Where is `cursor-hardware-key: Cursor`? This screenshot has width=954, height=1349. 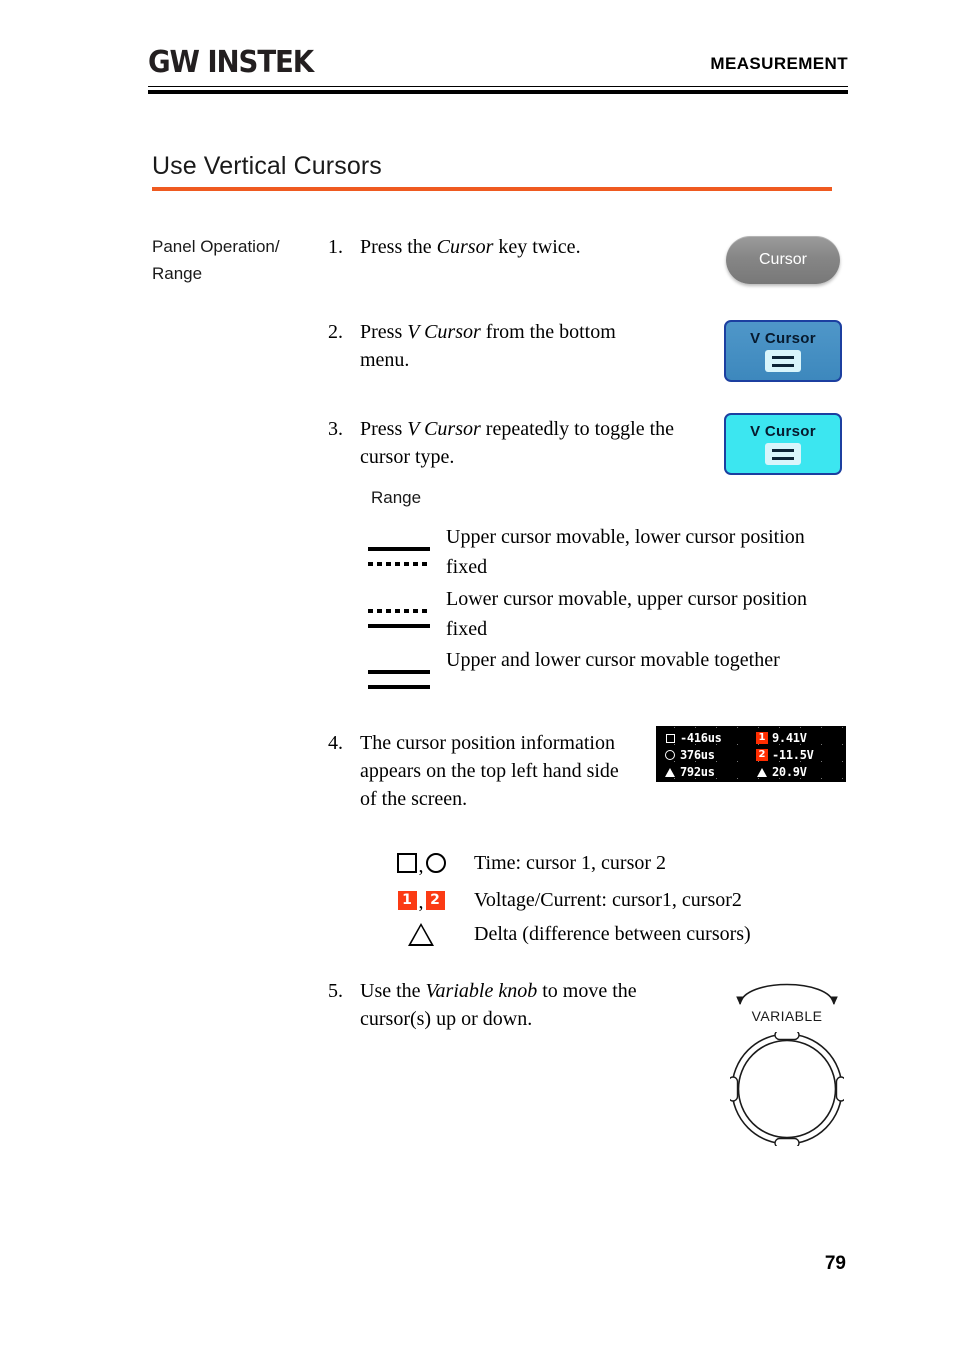
cursor-hardware-key: Cursor is located at coordinates (783, 260).